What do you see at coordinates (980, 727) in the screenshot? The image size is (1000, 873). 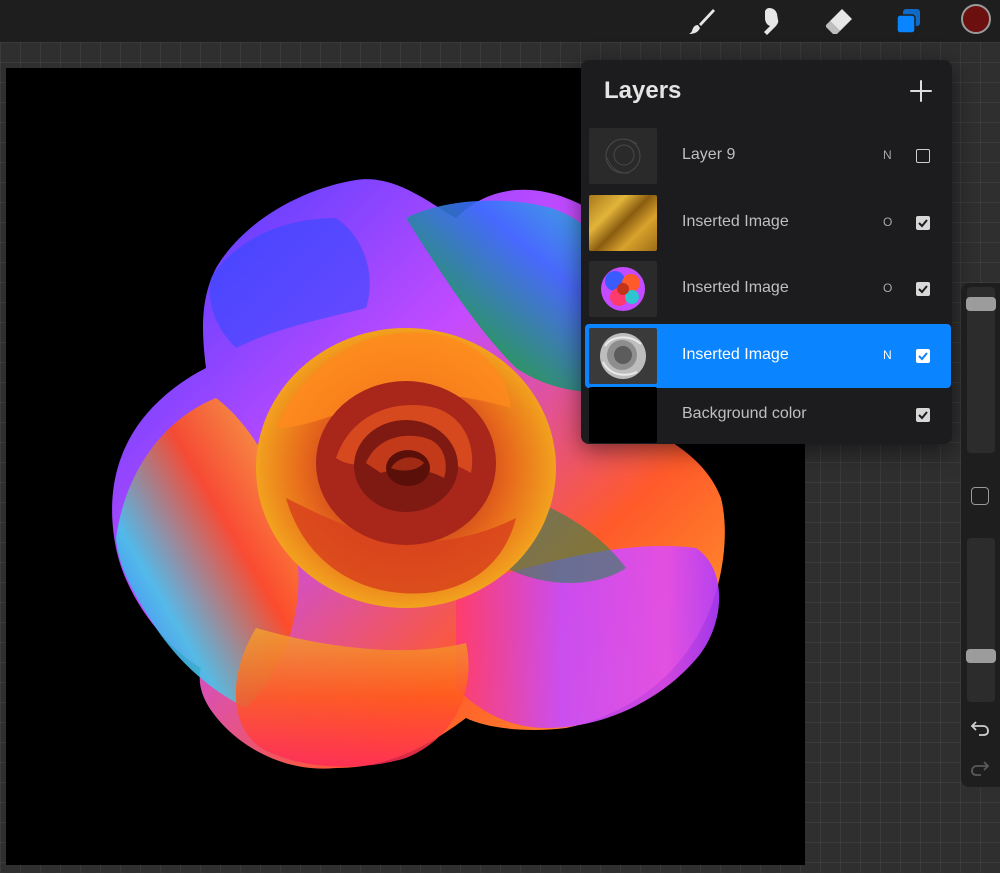 I see `undo-icon` at bounding box center [980, 727].